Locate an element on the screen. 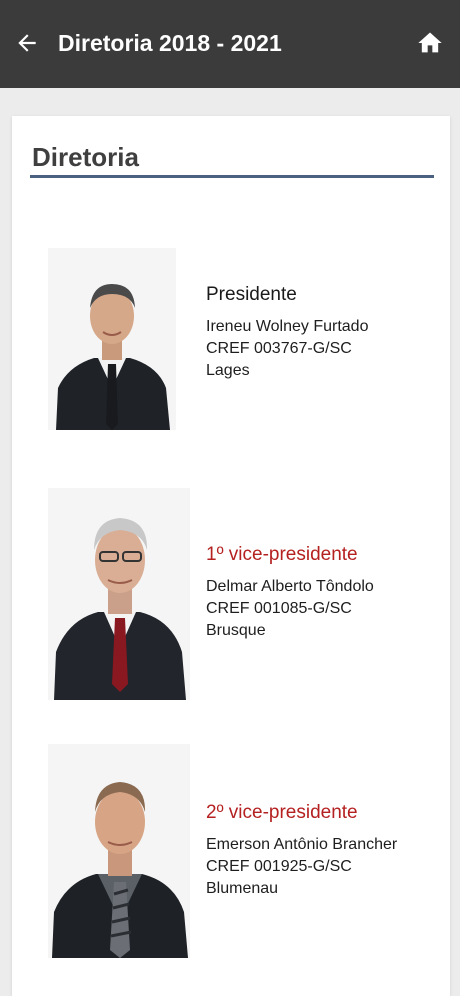 This screenshot has height=996, width=460. page-title: Diretoria 2018 - 2021 is located at coordinates (170, 43).